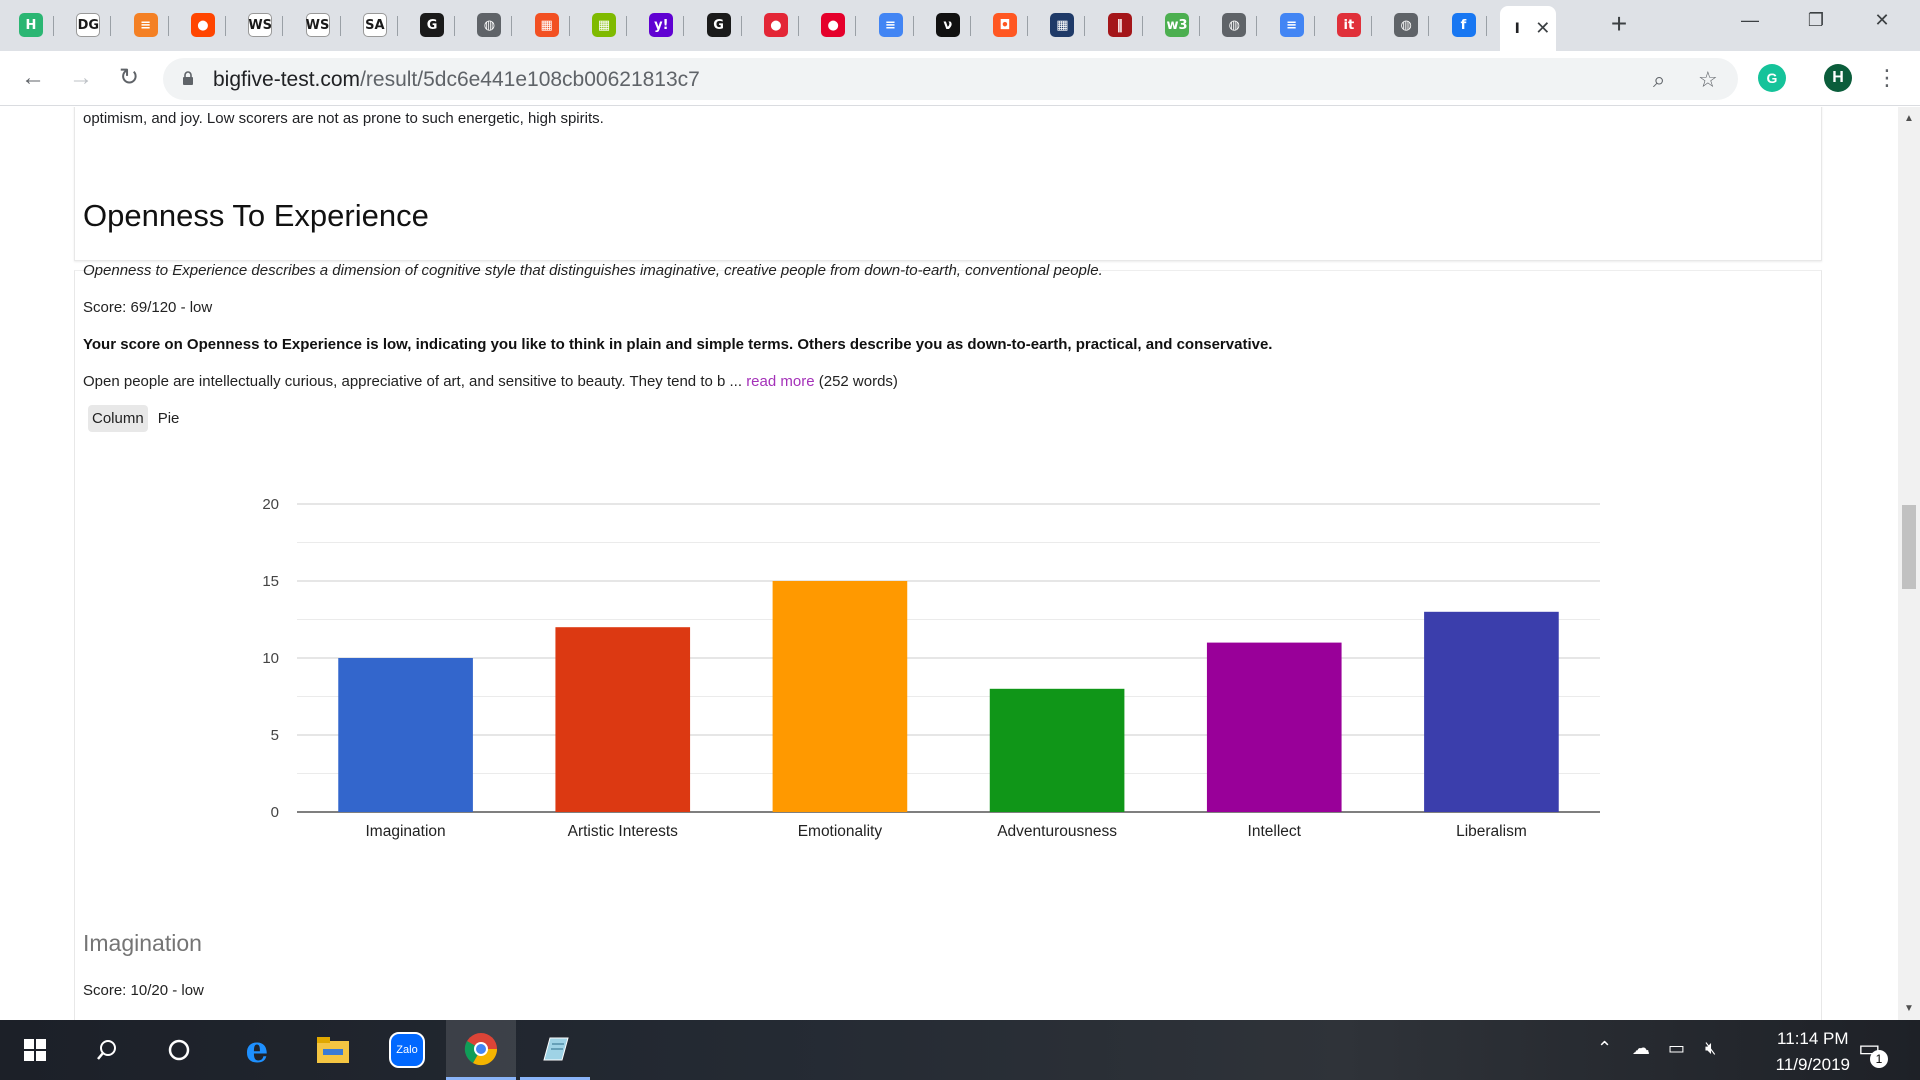 Image resolution: width=1920 pixels, height=1080 pixels. I want to click on grammarly-icon: G, so click(1772, 78).